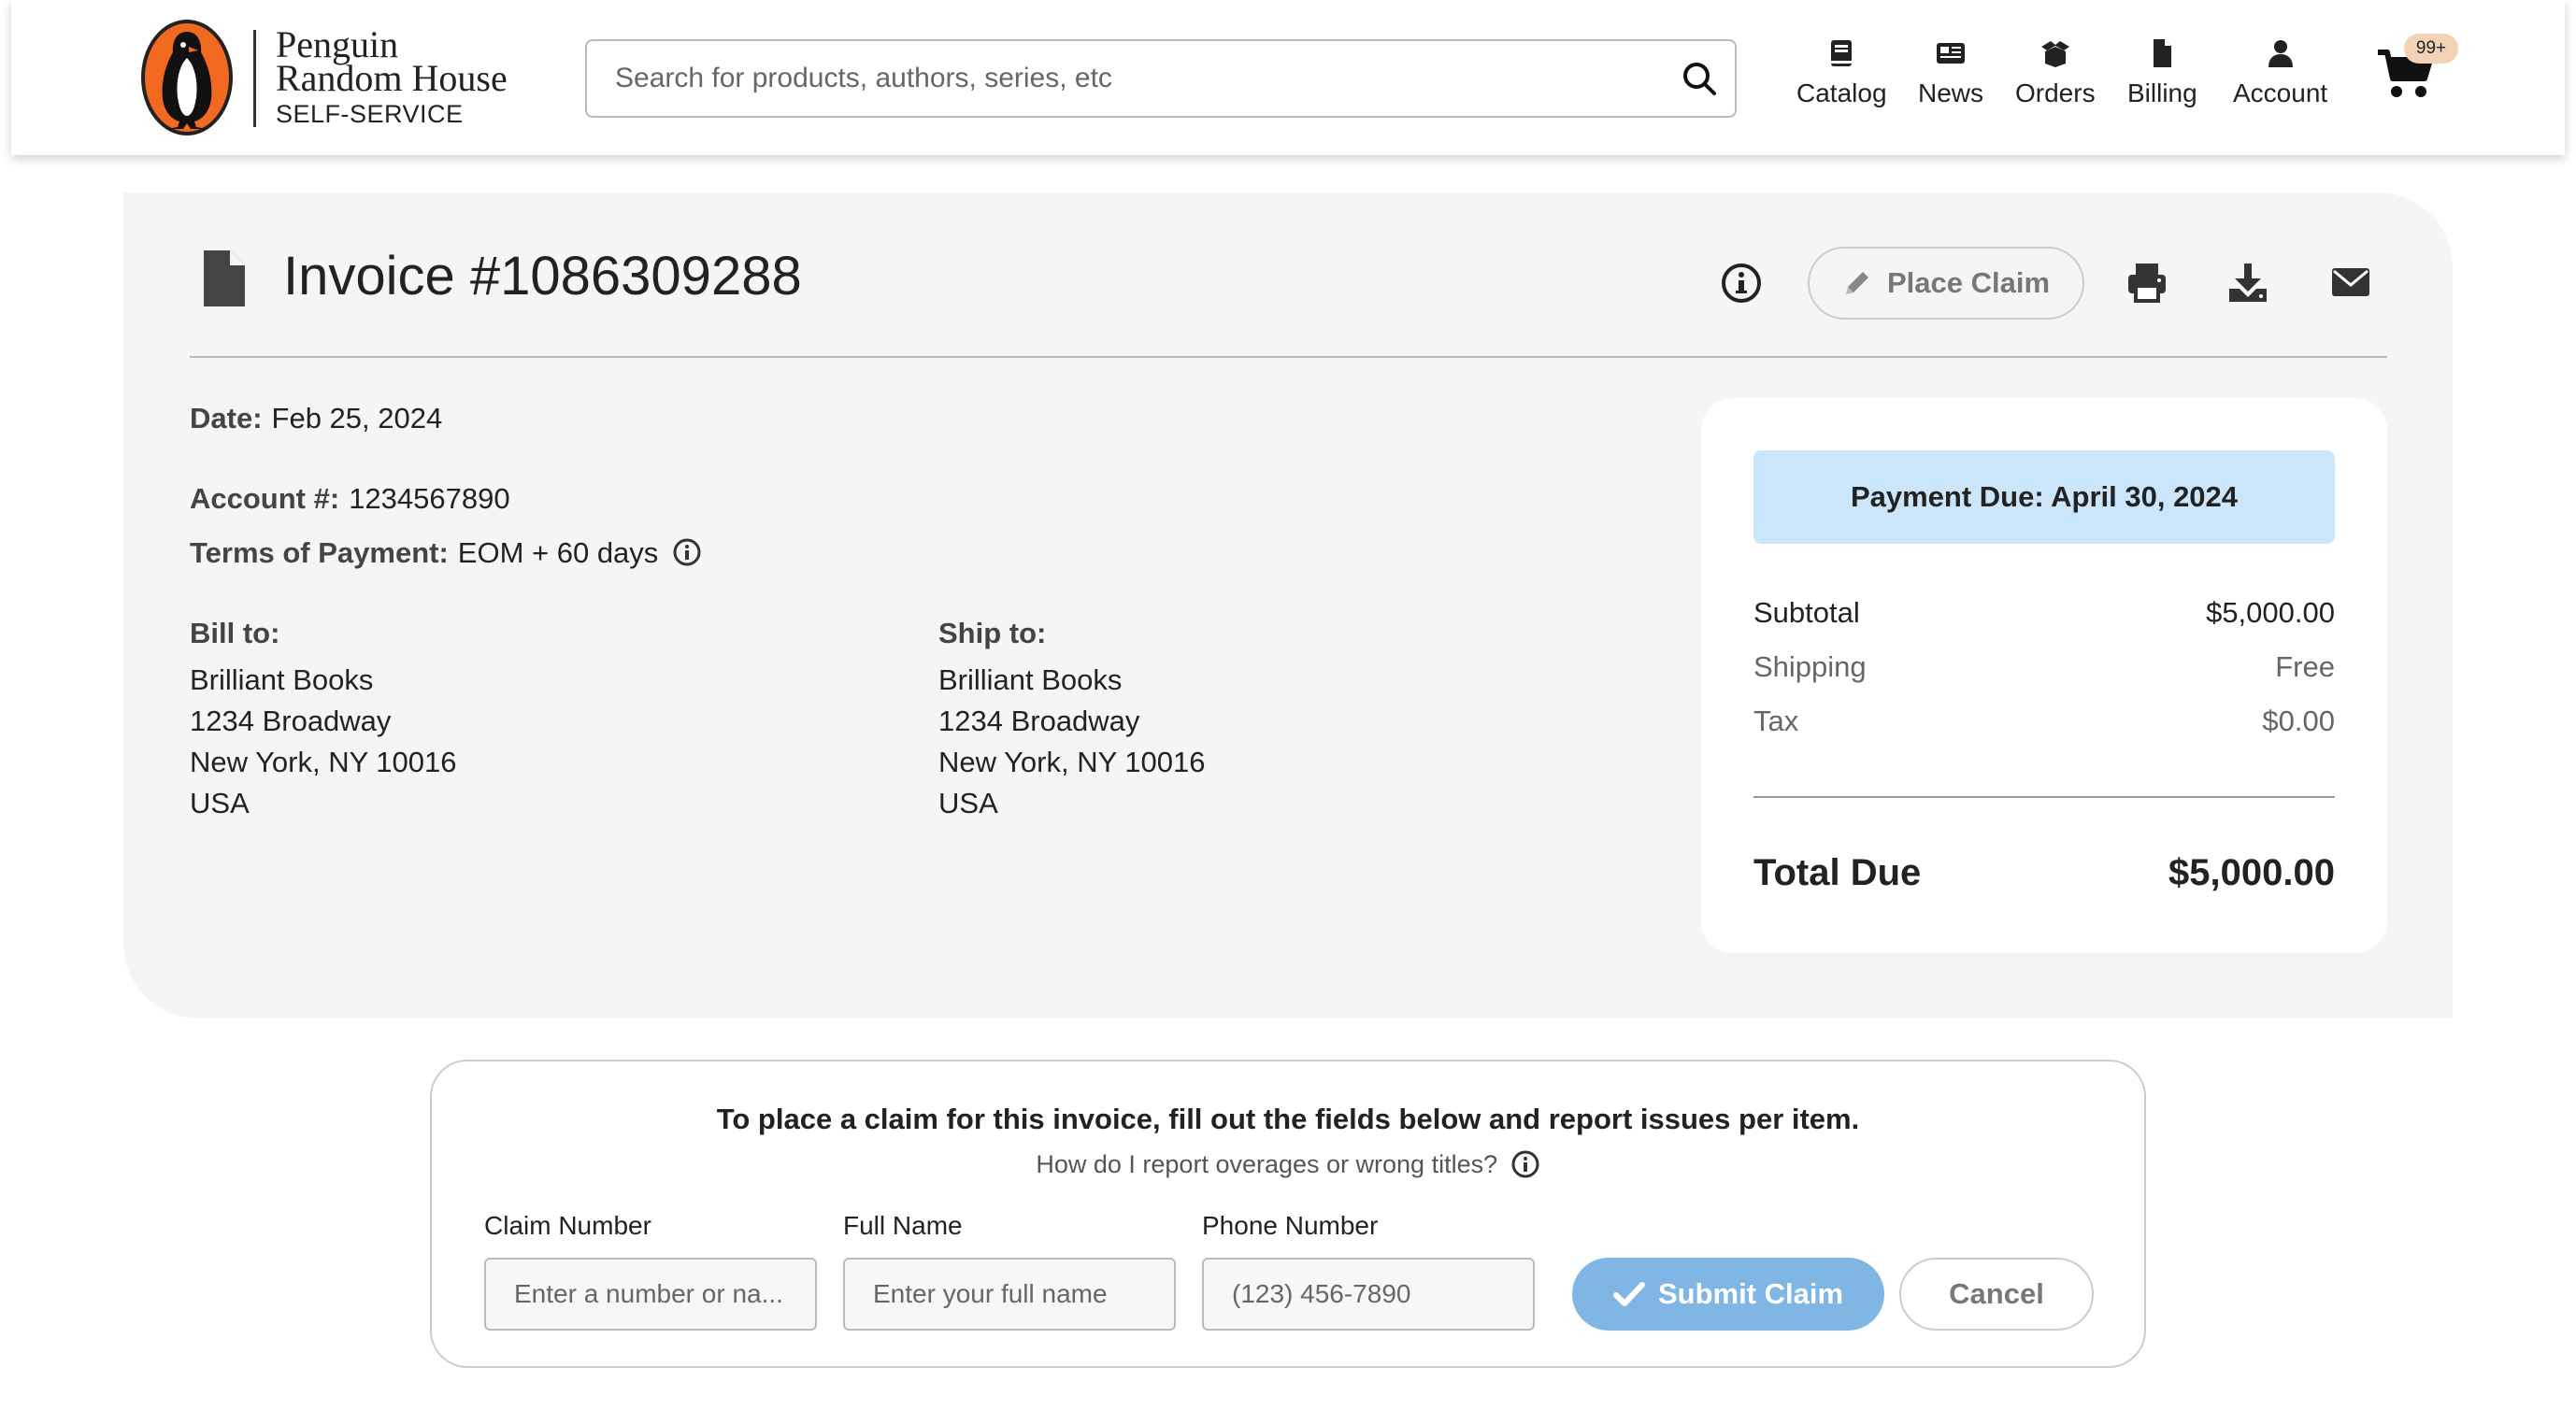 Image resolution: width=2576 pixels, height=1424 pixels. I want to click on ship-to-heading: Ship to:, so click(992, 633).